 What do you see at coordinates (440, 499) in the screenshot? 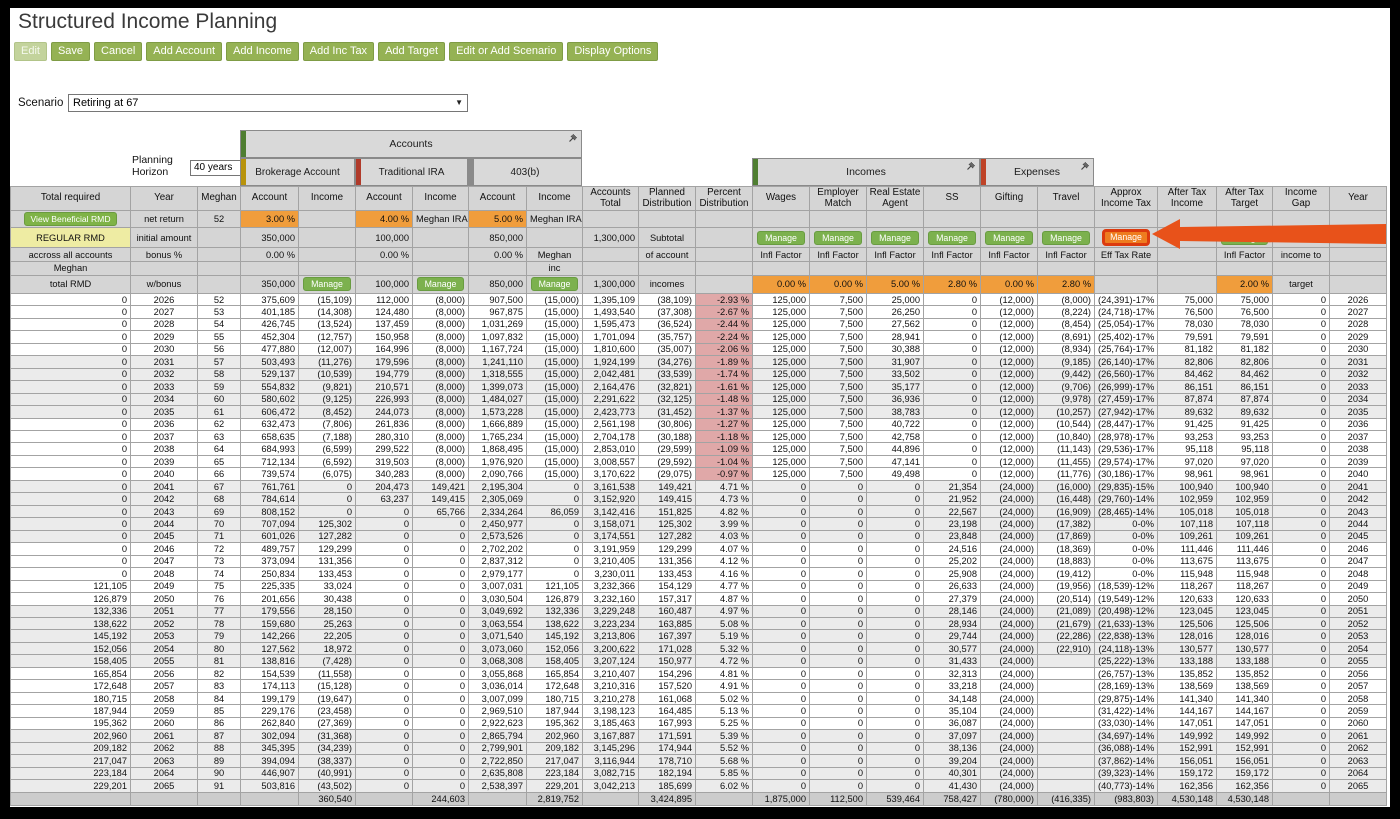
I see `cell: 149,415` at bounding box center [440, 499].